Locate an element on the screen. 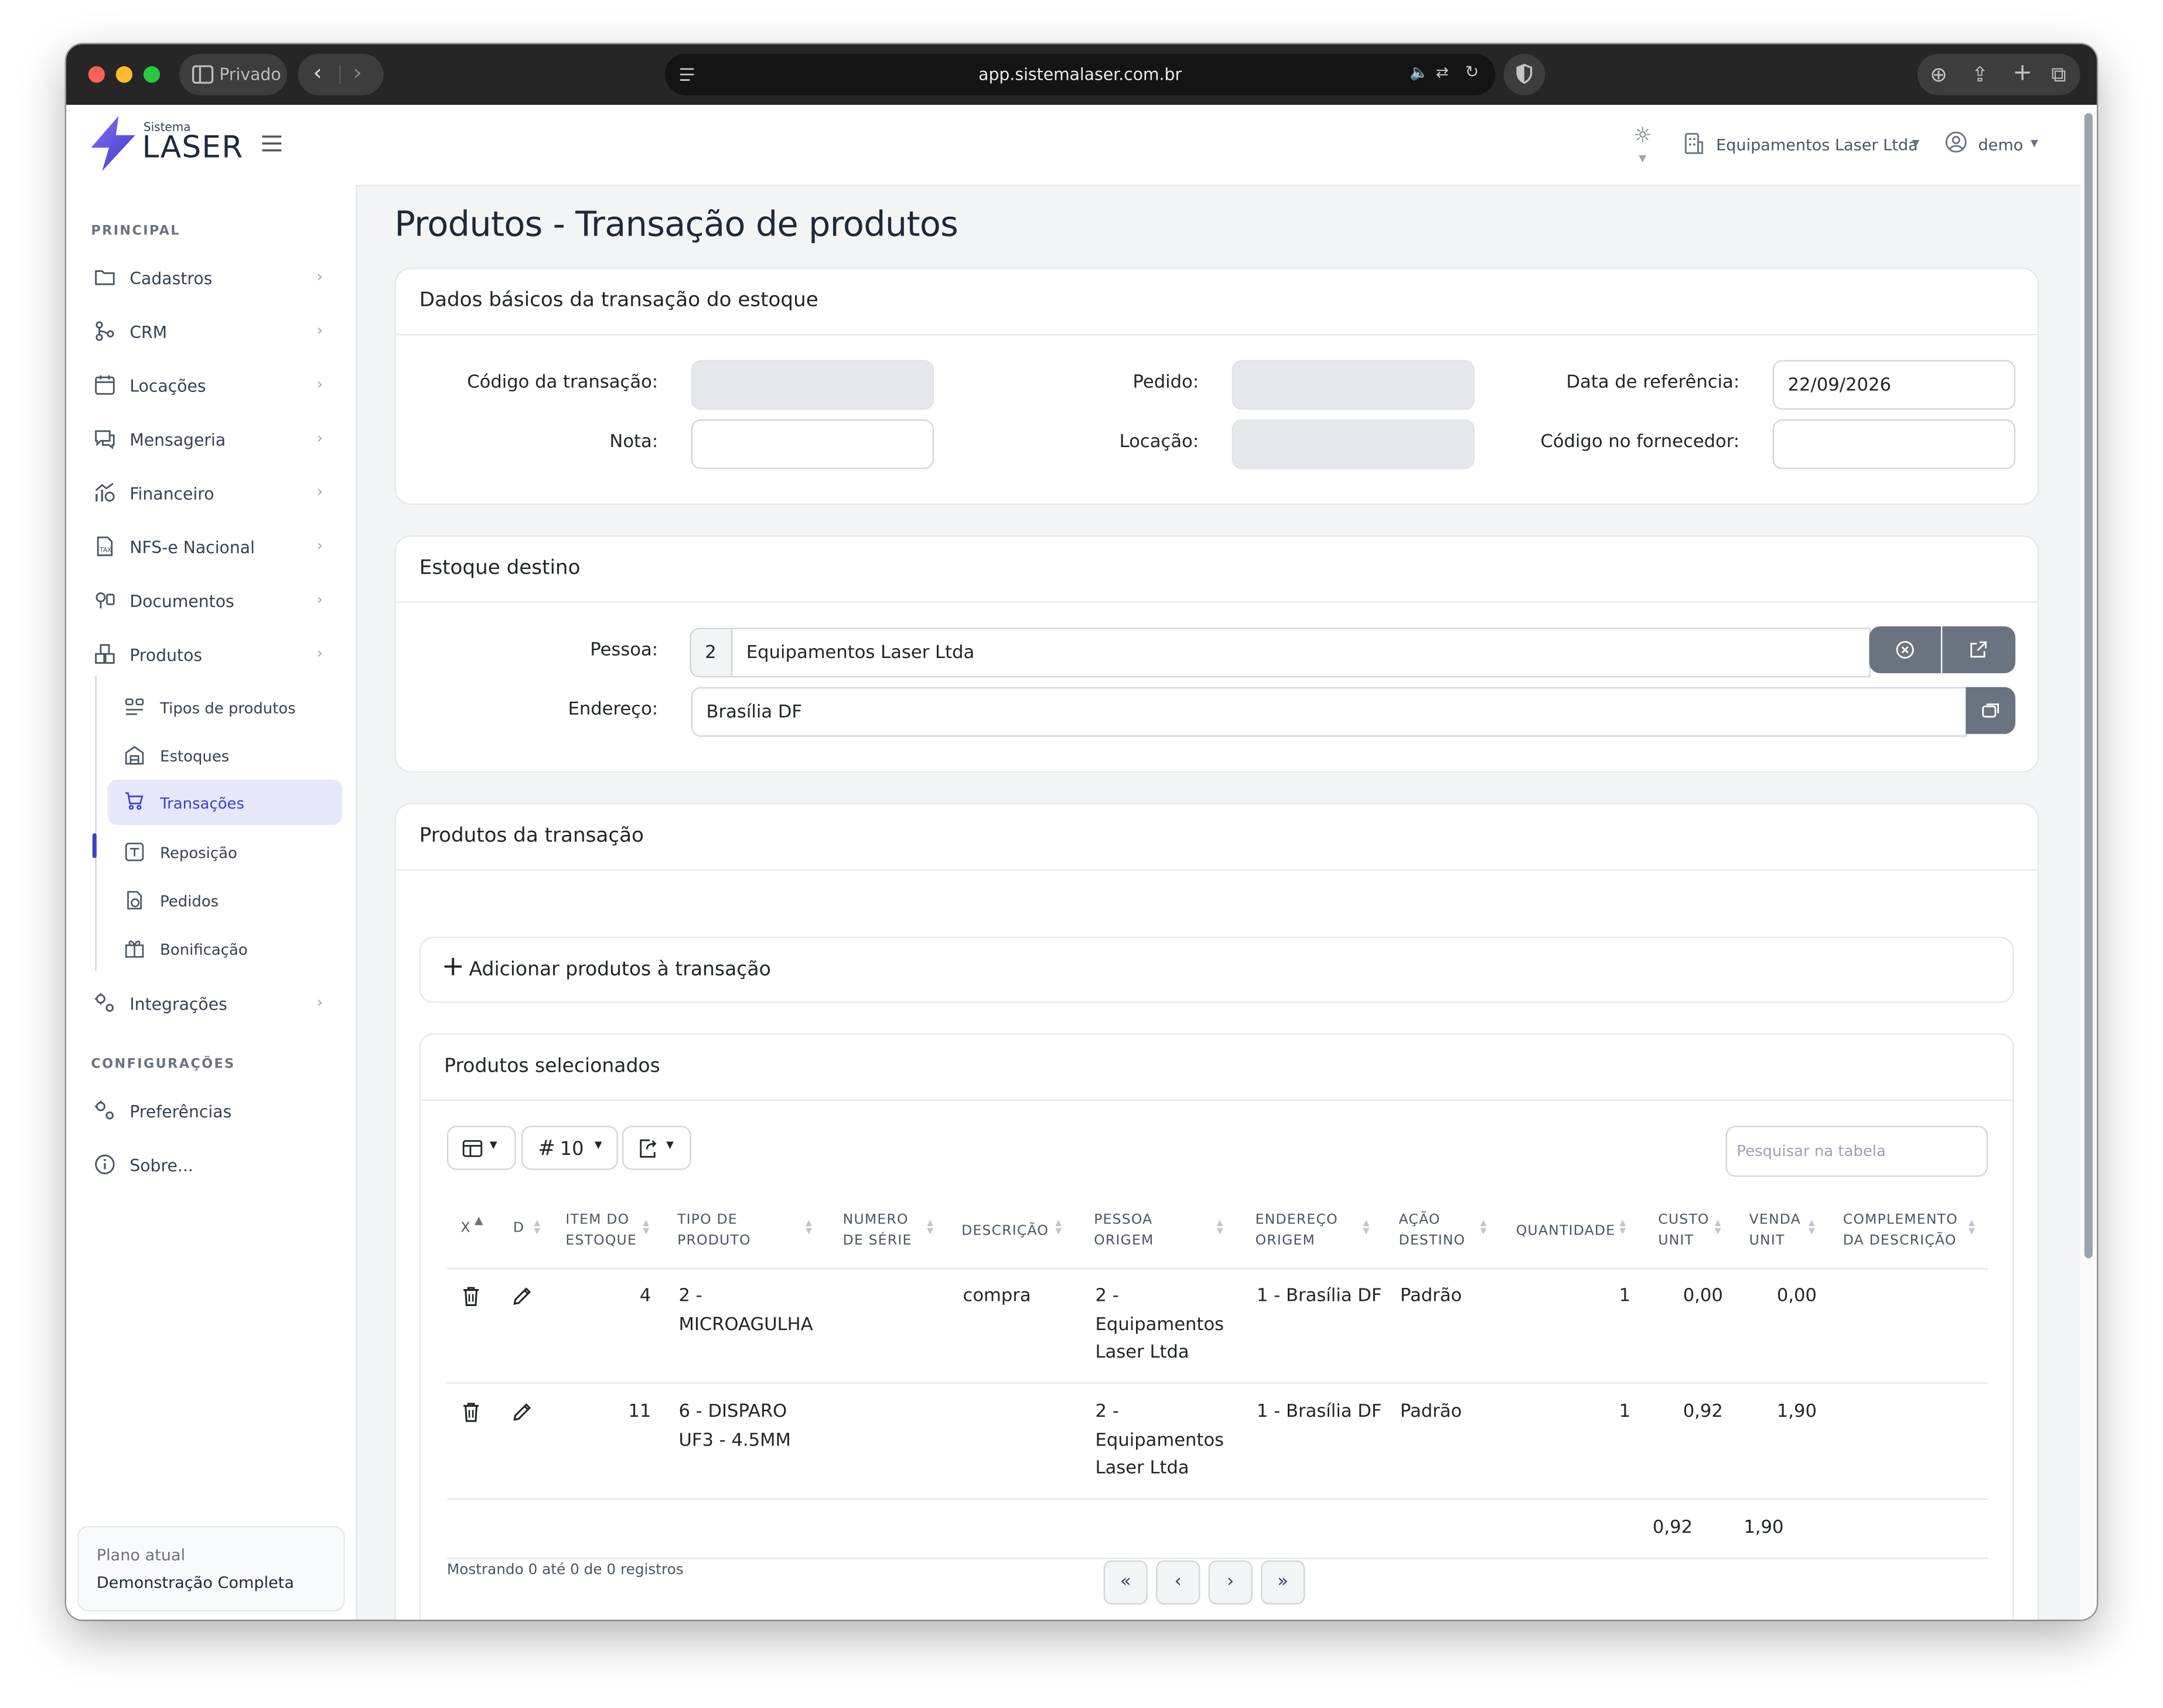 The height and width of the screenshot is (1708, 2163). forward-icon: › is located at coordinates (357, 72).